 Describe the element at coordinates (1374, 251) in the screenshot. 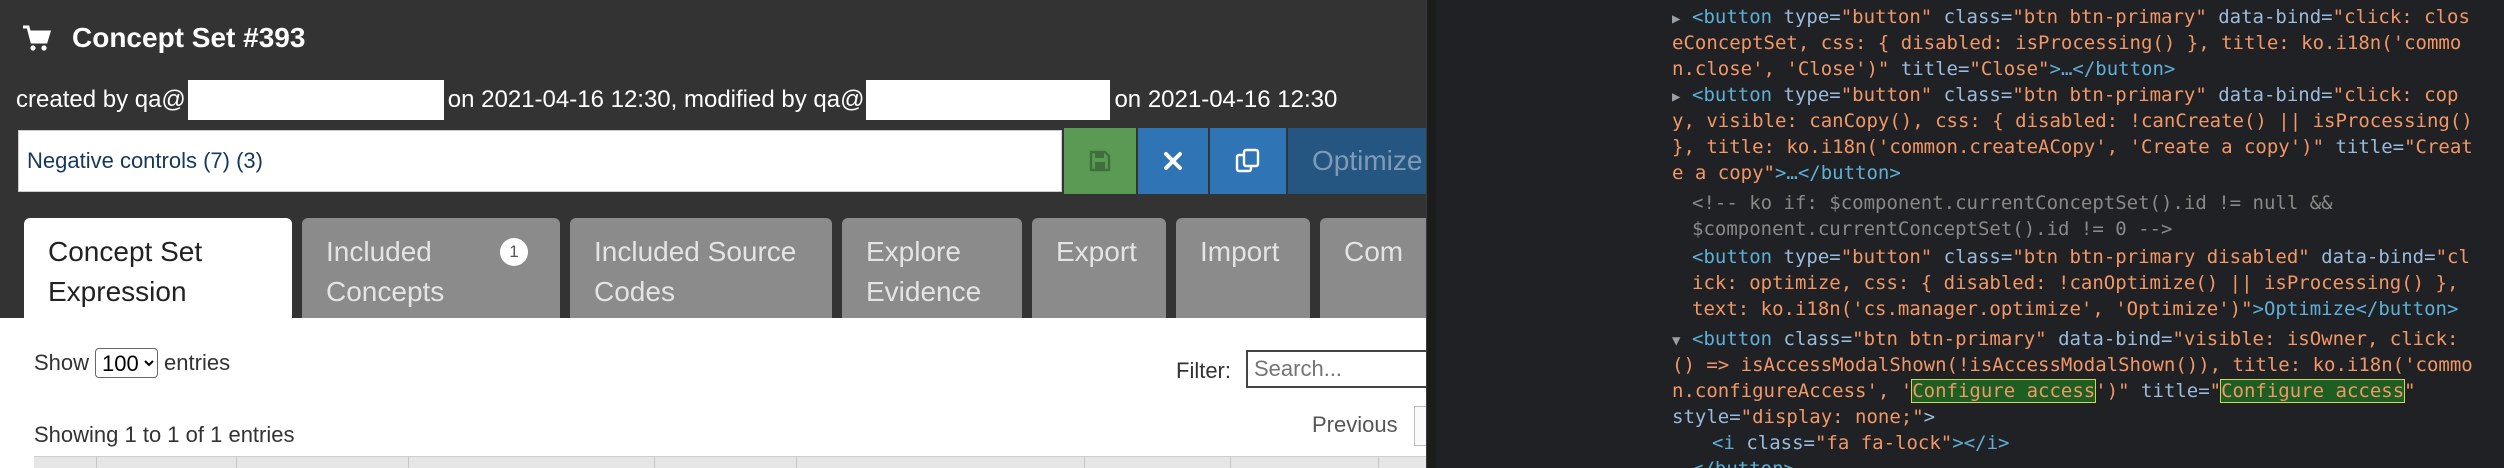

I see `tab-label: Com` at that location.